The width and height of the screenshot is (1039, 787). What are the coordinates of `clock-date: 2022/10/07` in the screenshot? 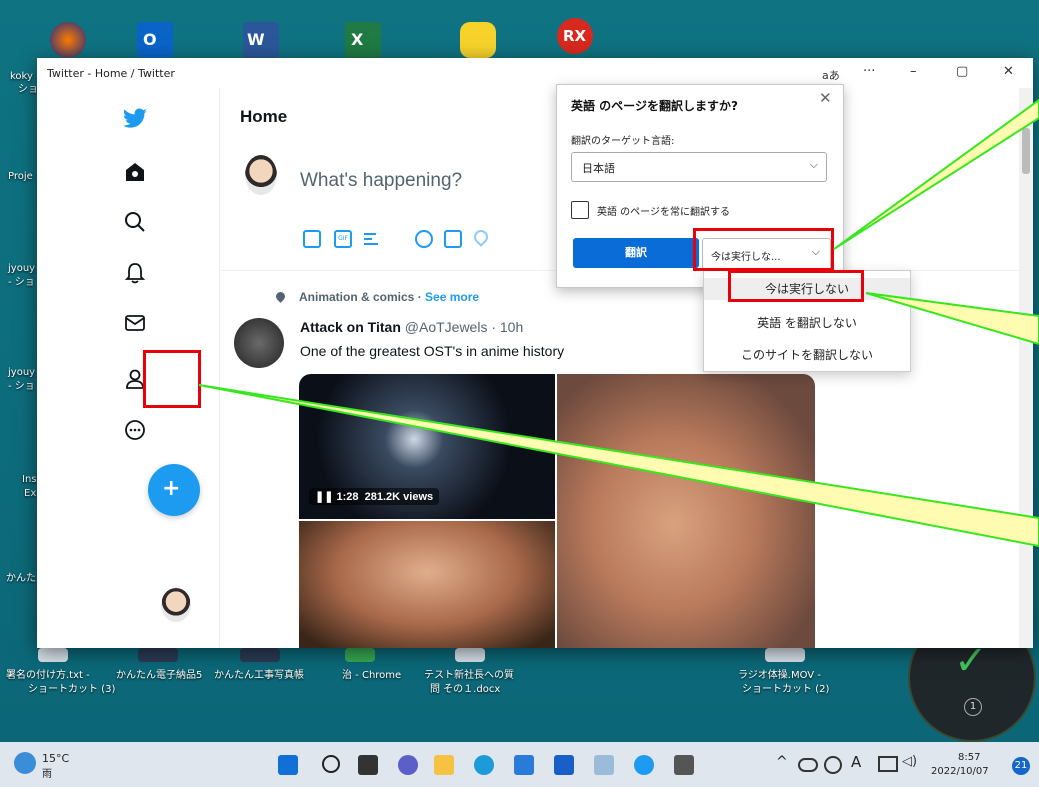 It's located at (960, 771).